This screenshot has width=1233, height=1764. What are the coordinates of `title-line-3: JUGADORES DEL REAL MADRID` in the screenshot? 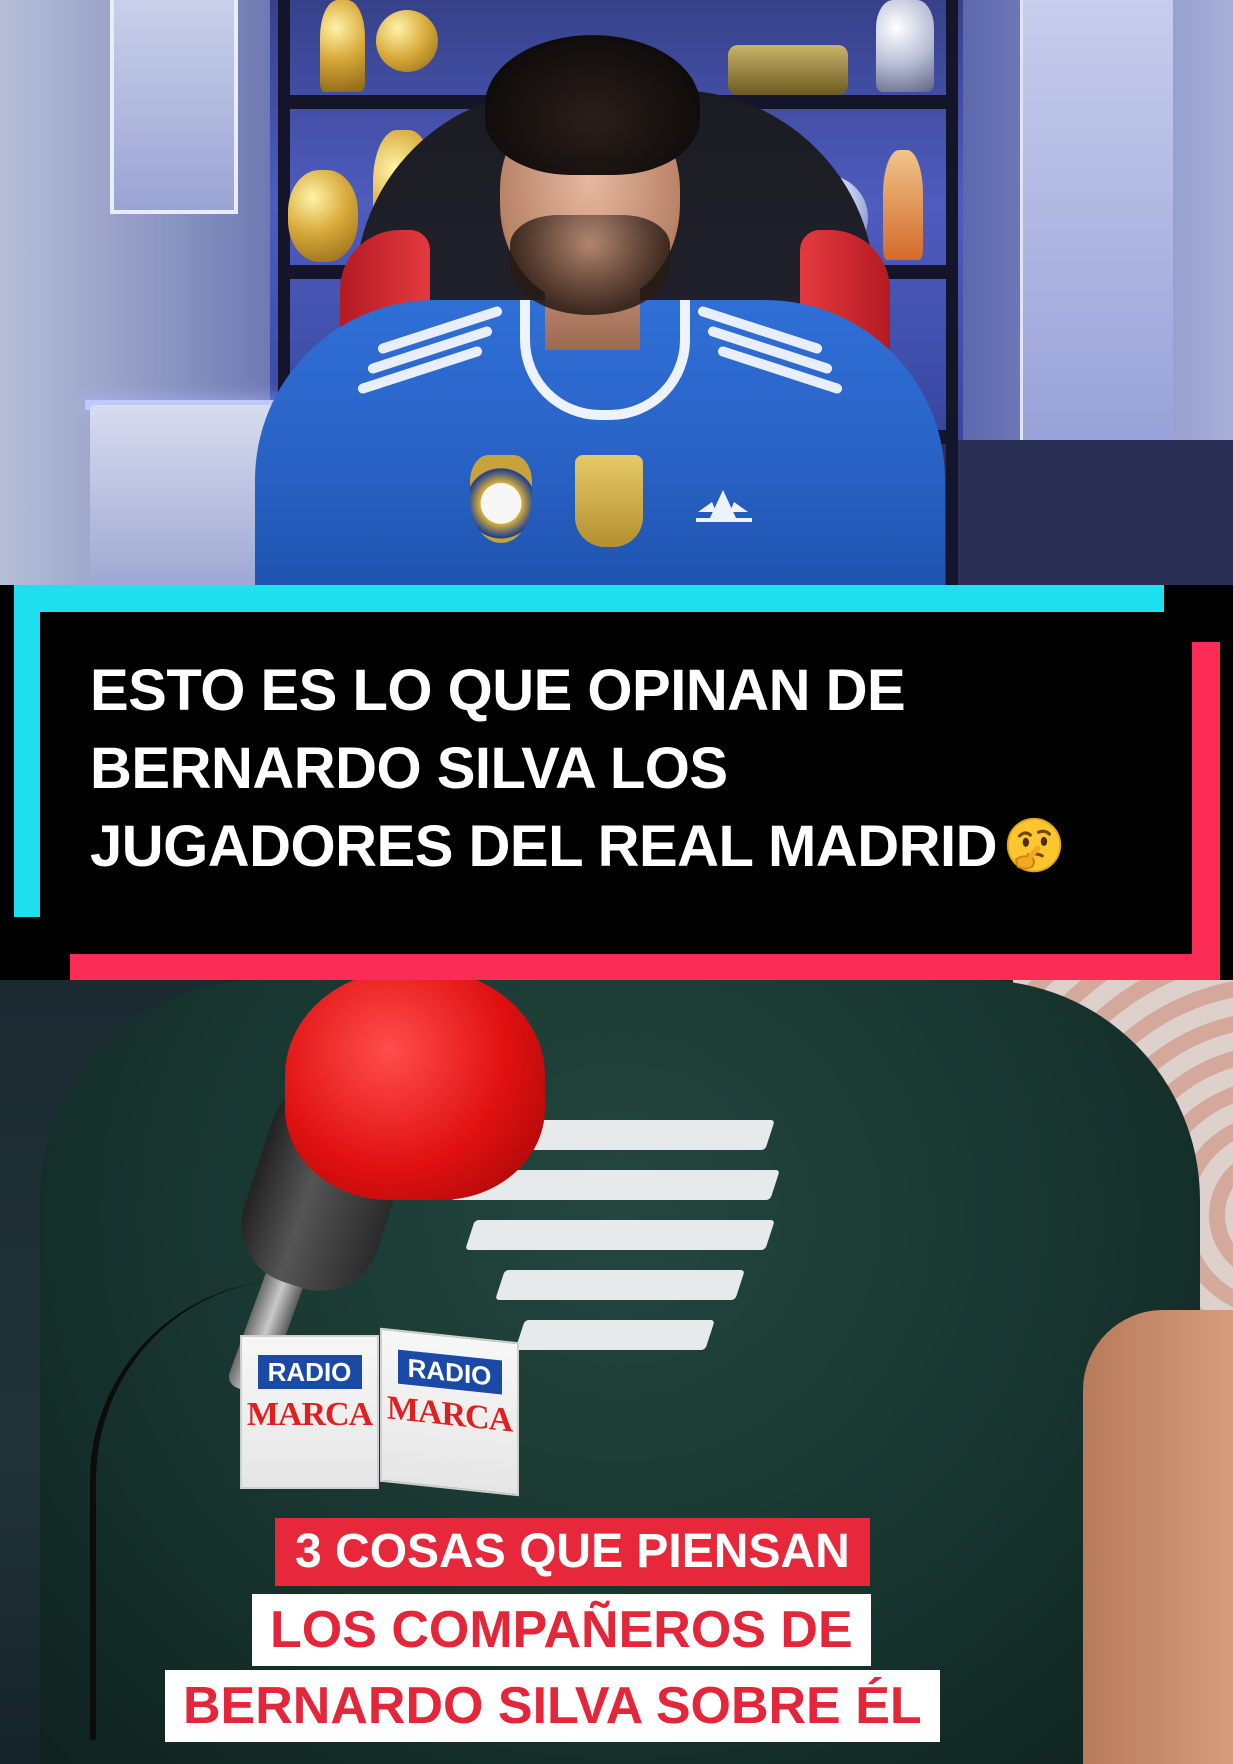 It's located at (635, 847).